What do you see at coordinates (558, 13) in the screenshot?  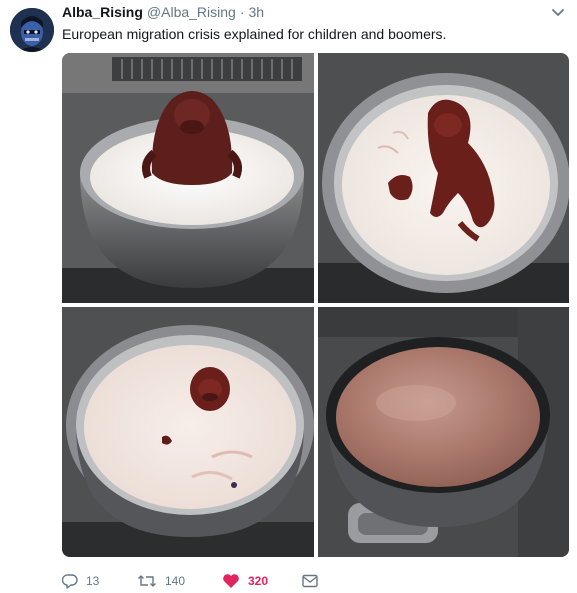 I see `chevron-down-icon` at bounding box center [558, 13].